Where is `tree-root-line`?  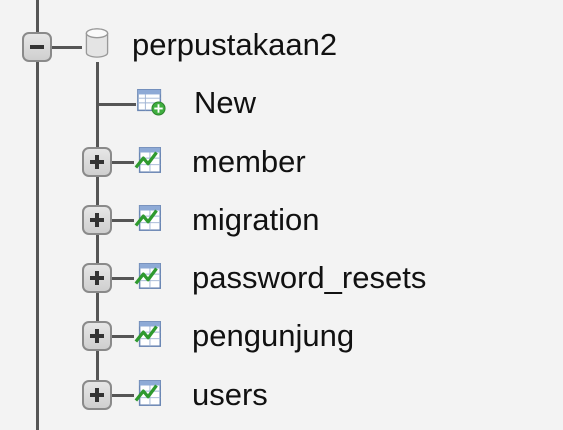 tree-root-line is located at coordinates (37, 215).